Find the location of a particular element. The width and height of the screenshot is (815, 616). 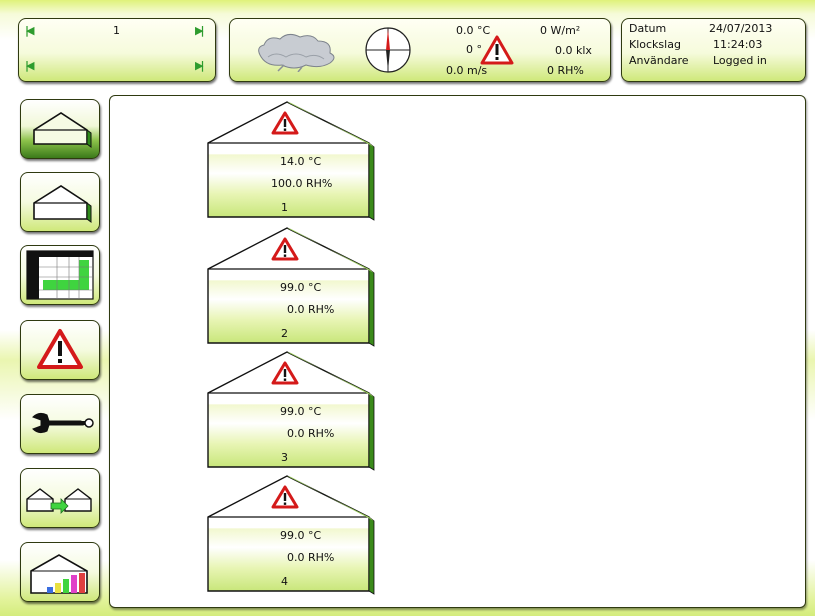

greenhouse-tile-2: 99.0 °C 0.0 RH% 2 is located at coordinates (290, 286).